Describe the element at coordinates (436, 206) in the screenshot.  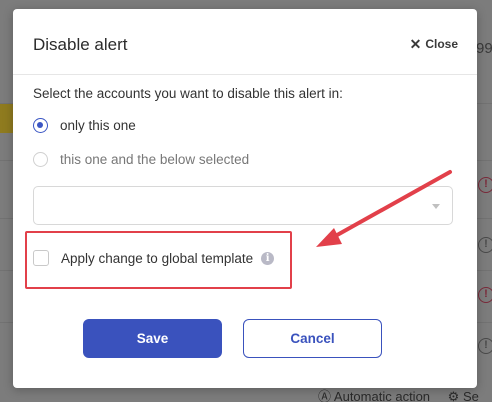
I see `chevron-down-icon` at that location.